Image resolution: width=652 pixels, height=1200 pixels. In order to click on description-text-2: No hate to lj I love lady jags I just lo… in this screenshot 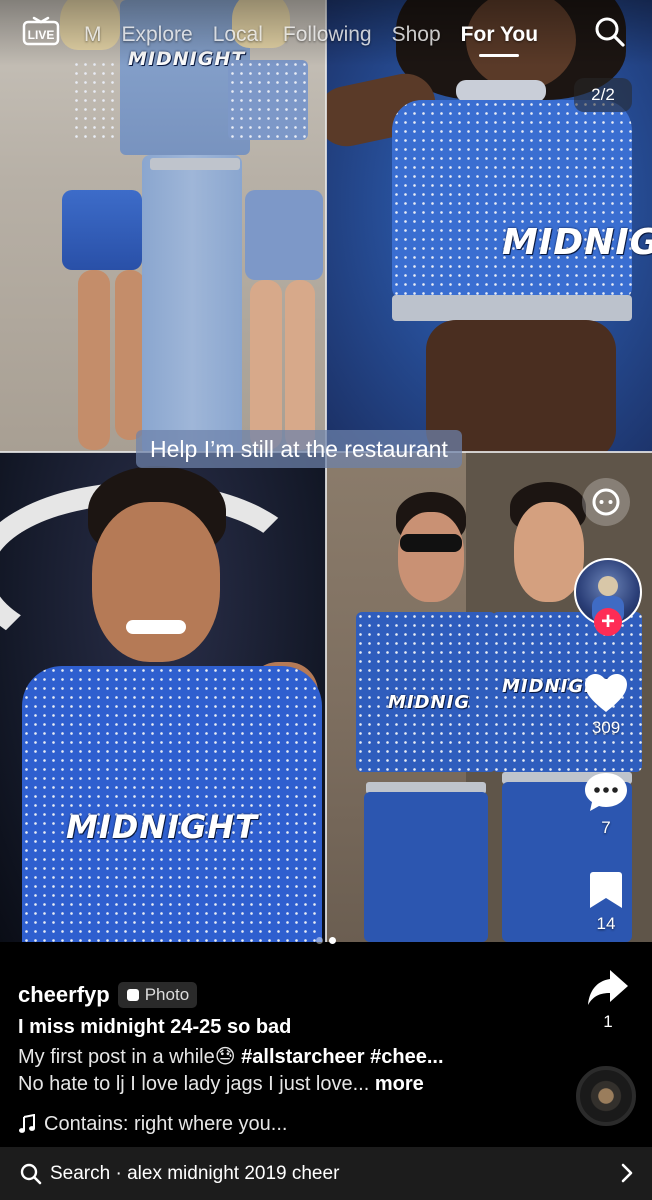, I will do `click(194, 1084)`.